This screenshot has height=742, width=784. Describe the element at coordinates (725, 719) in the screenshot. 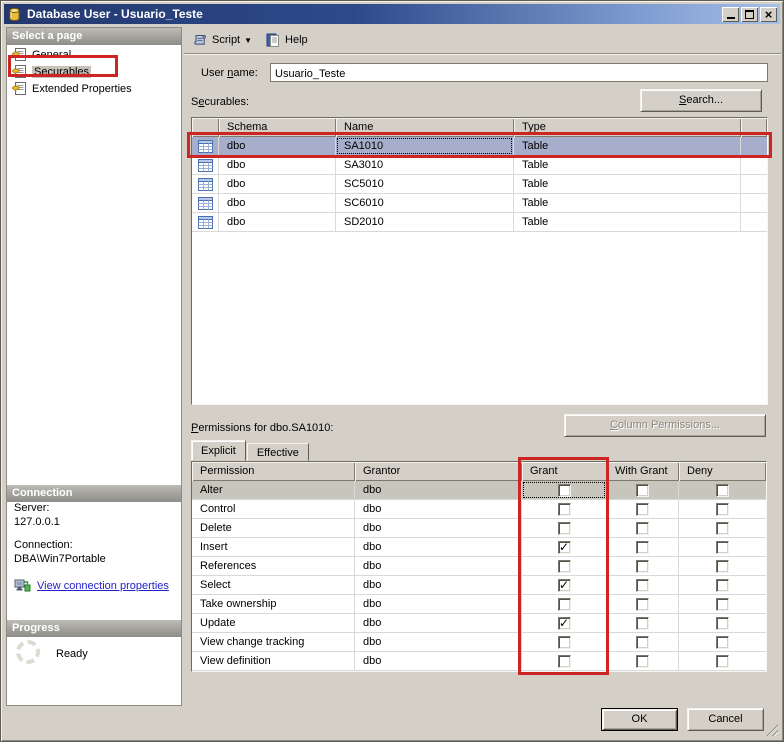

I see `cancel-button: Cancel` at that location.